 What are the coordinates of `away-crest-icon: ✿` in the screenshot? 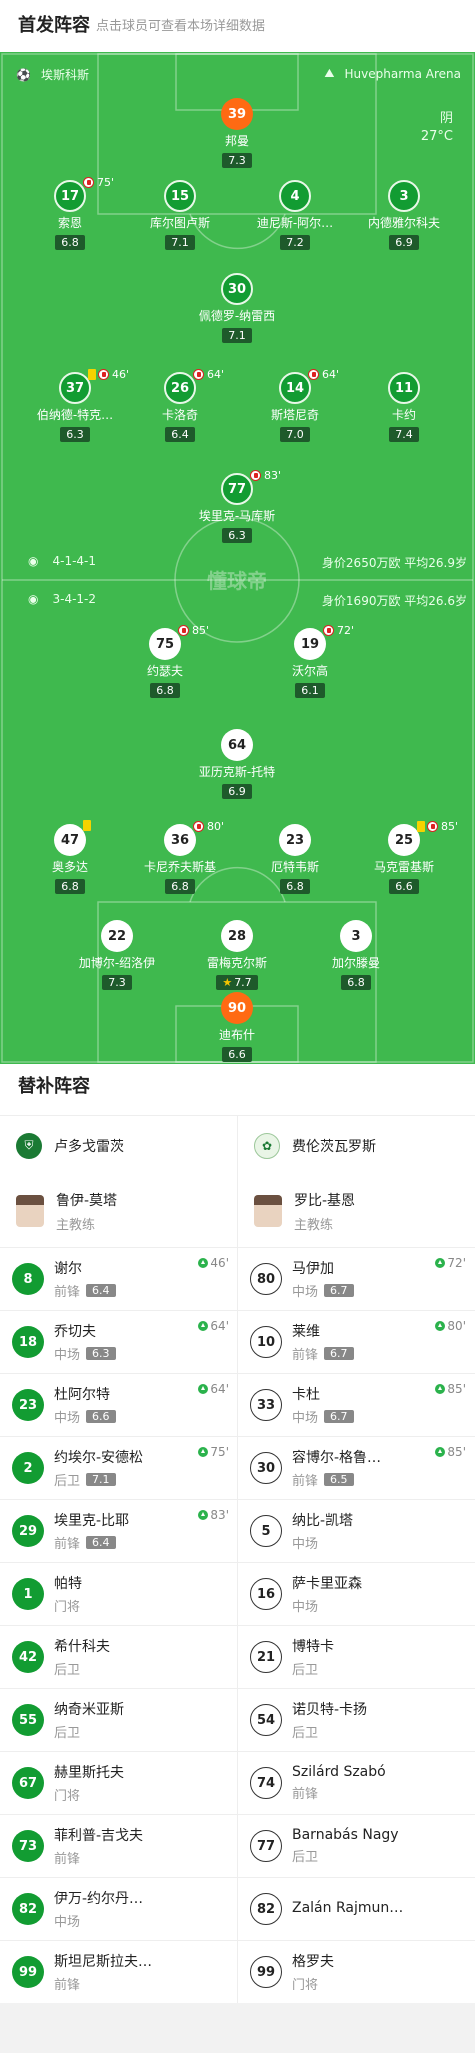 It's located at (267, 1145).